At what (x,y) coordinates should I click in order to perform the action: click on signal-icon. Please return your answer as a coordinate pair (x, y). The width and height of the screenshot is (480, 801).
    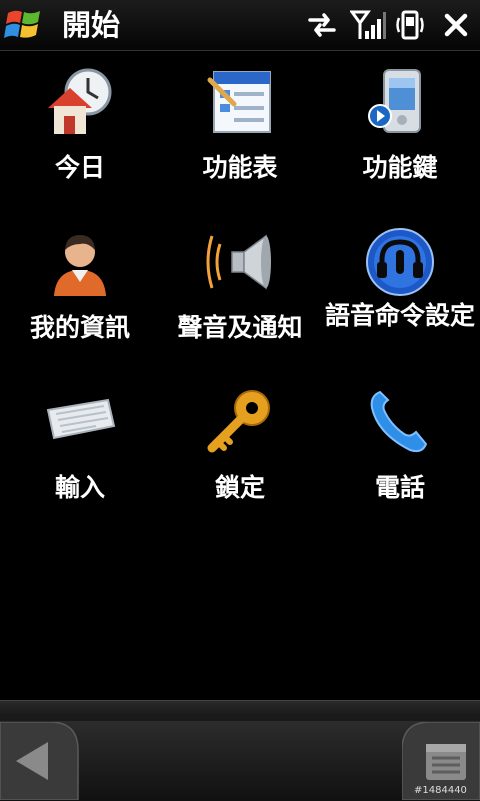
    Looking at the image, I should click on (368, 25).